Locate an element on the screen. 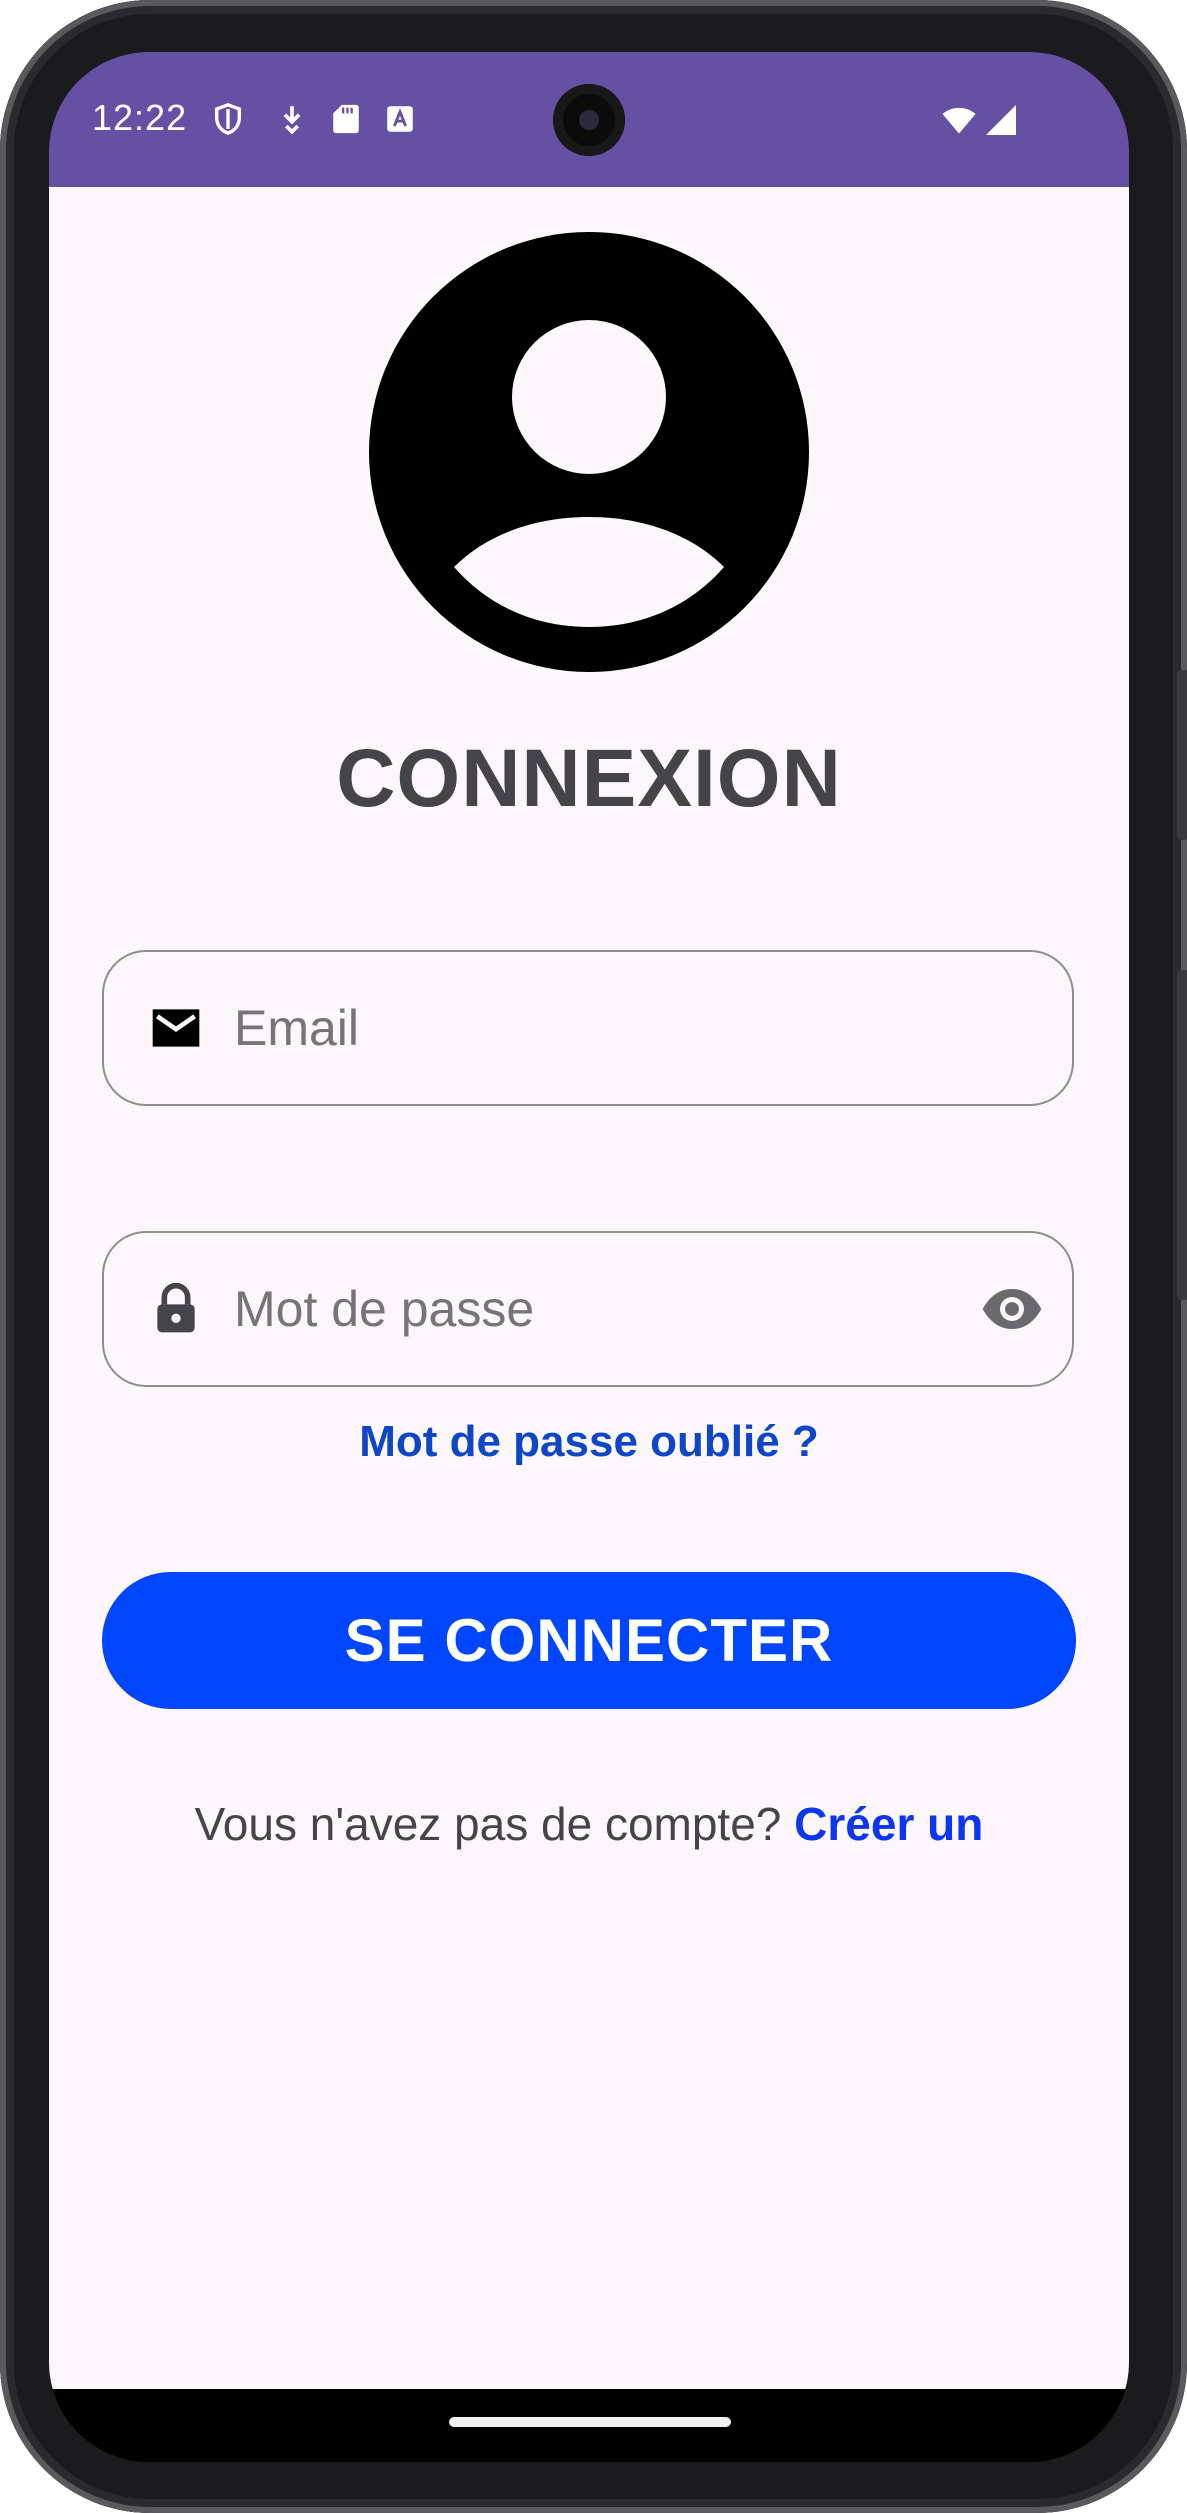 The image size is (1187, 2513). volume-button is located at coordinates (1182, 1135).